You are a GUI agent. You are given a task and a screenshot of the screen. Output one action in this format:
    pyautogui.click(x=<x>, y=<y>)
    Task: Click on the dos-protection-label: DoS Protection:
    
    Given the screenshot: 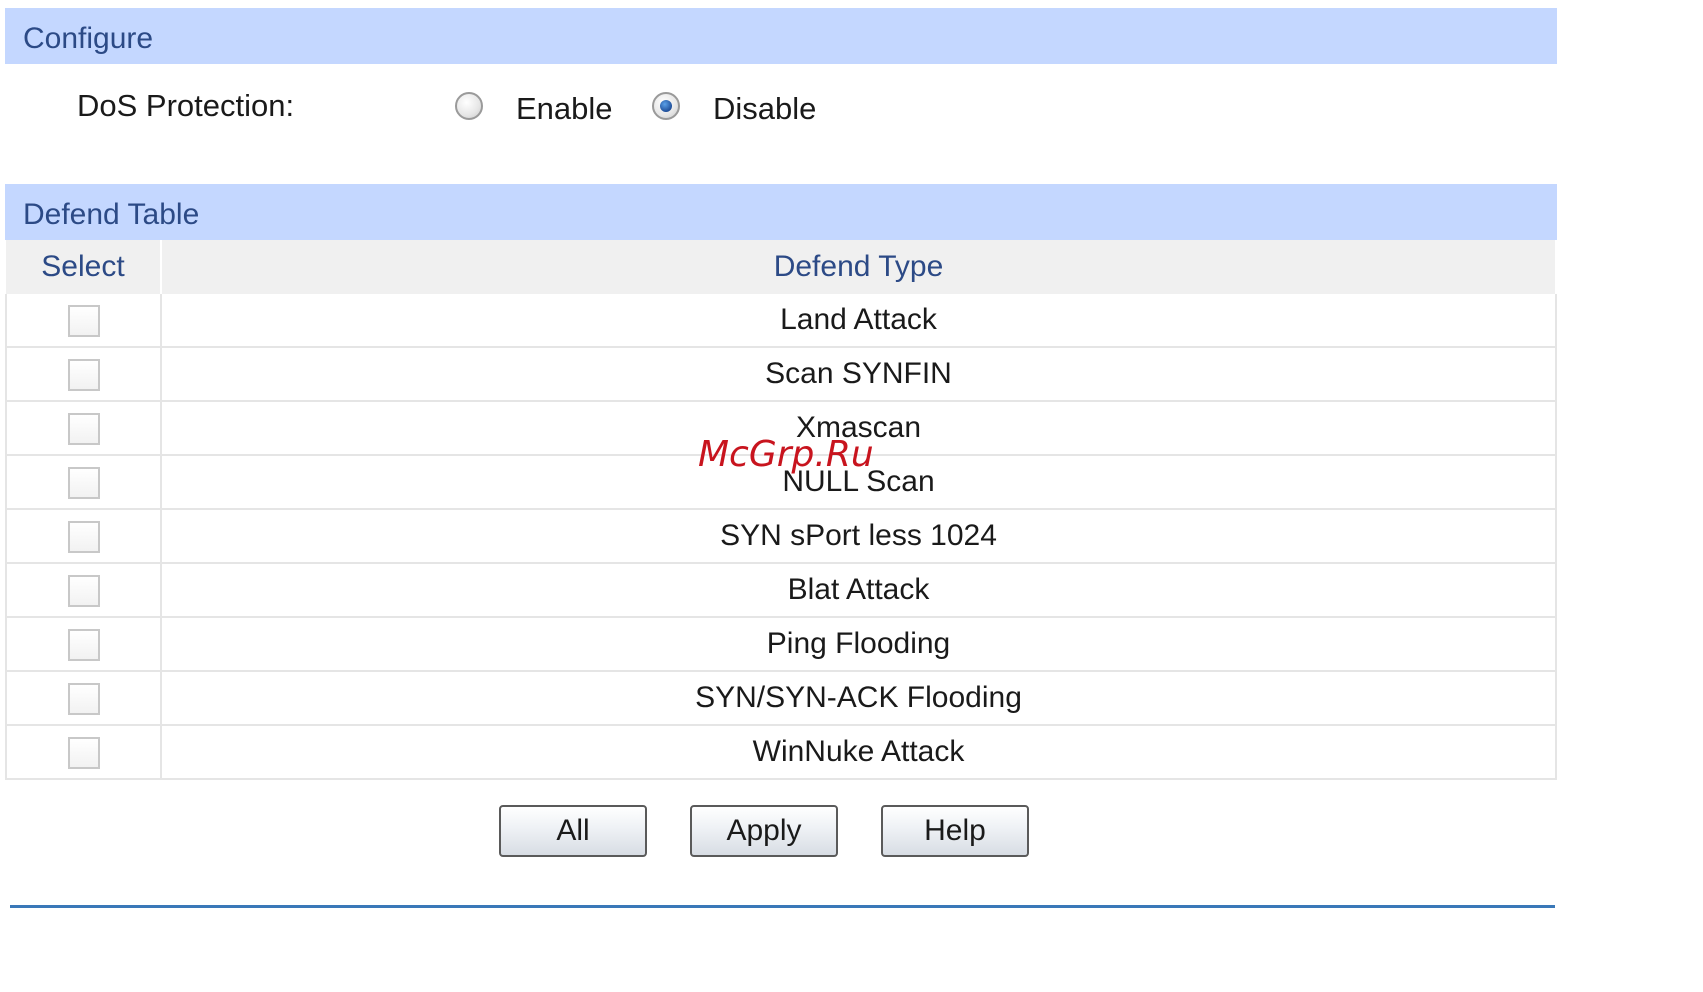 What is the action you would take?
    pyautogui.click(x=186, y=105)
    